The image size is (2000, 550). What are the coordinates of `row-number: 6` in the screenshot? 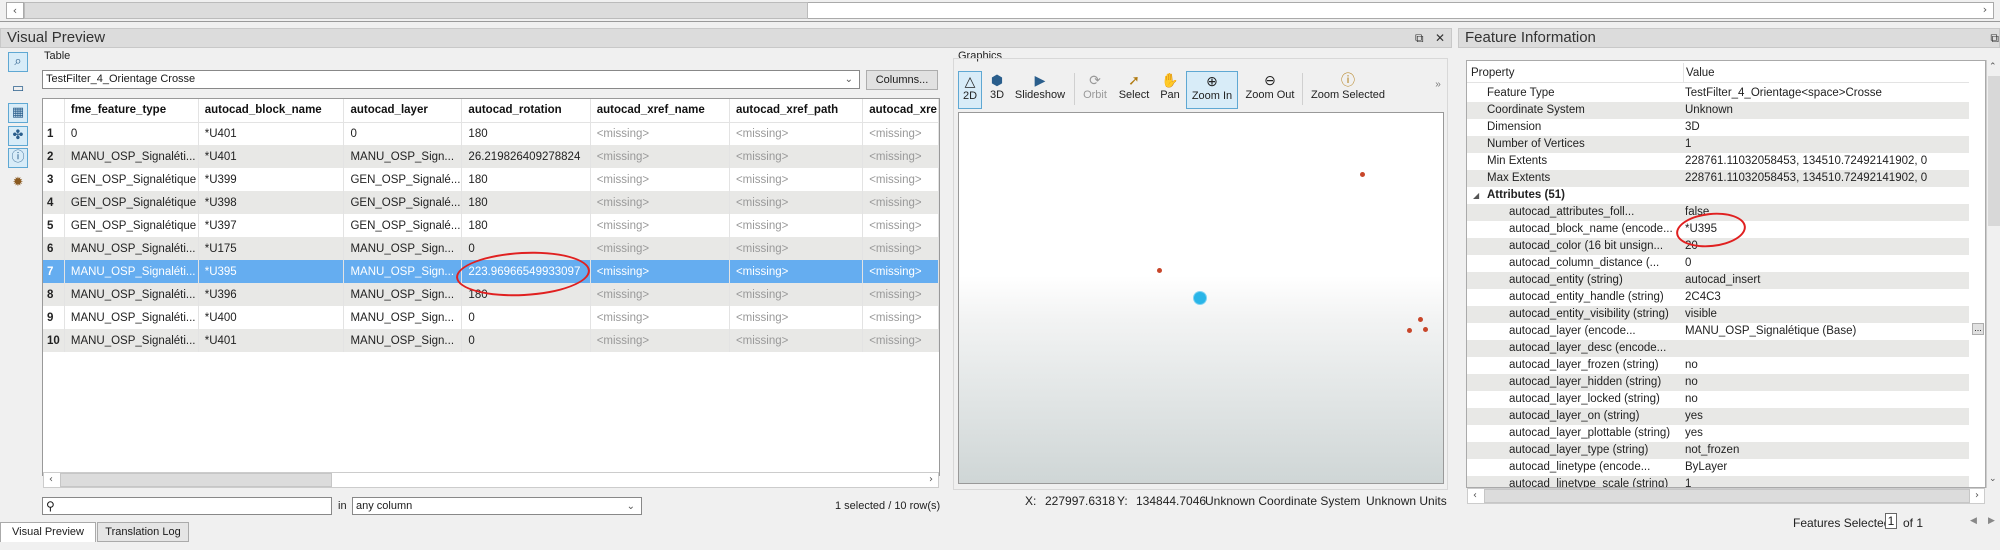 It's located at (54, 248).